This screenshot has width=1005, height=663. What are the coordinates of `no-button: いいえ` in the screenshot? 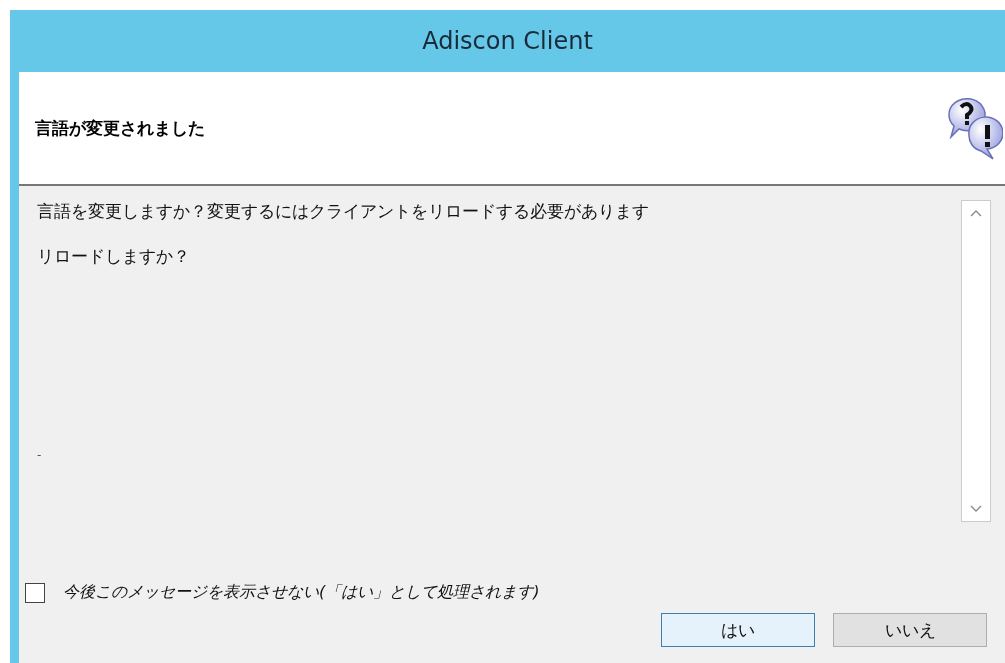 It's located at (910, 630).